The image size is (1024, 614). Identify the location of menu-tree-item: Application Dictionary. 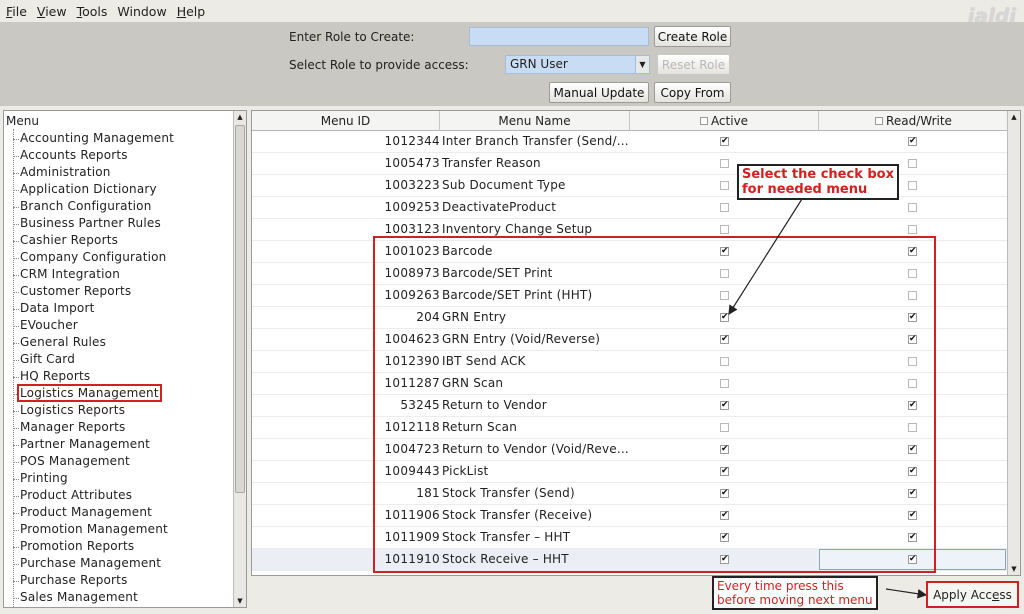
(88, 189).